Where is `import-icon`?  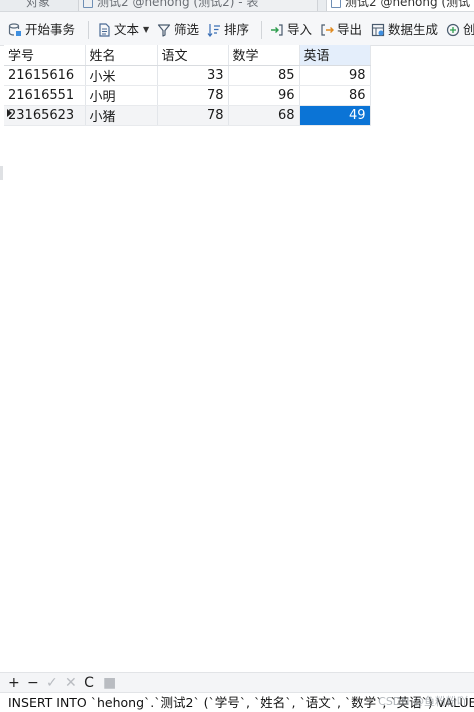
import-icon is located at coordinates (277, 30).